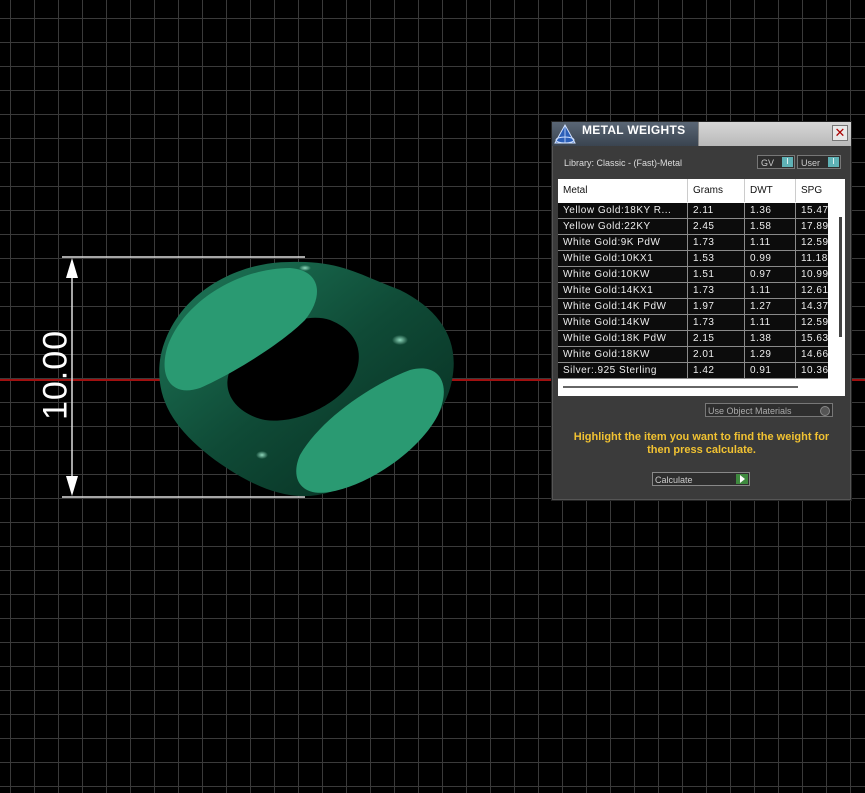  I want to click on cell-spg: 15.47, so click(815, 210).